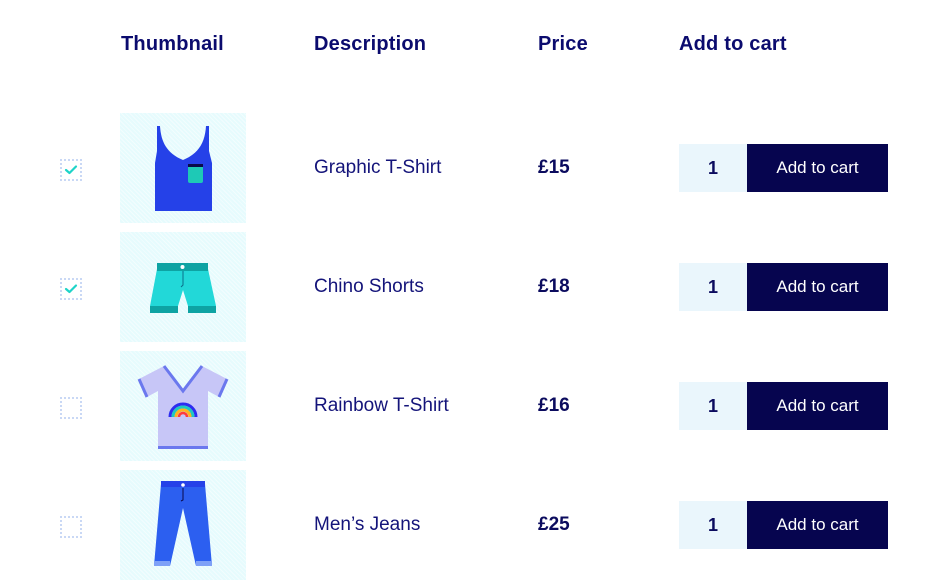 The image size is (951, 583). What do you see at coordinates (381, 405) in the screenshot?
I see `product-description: Rainbow T-Shirt` at bounding box center [381, 405].